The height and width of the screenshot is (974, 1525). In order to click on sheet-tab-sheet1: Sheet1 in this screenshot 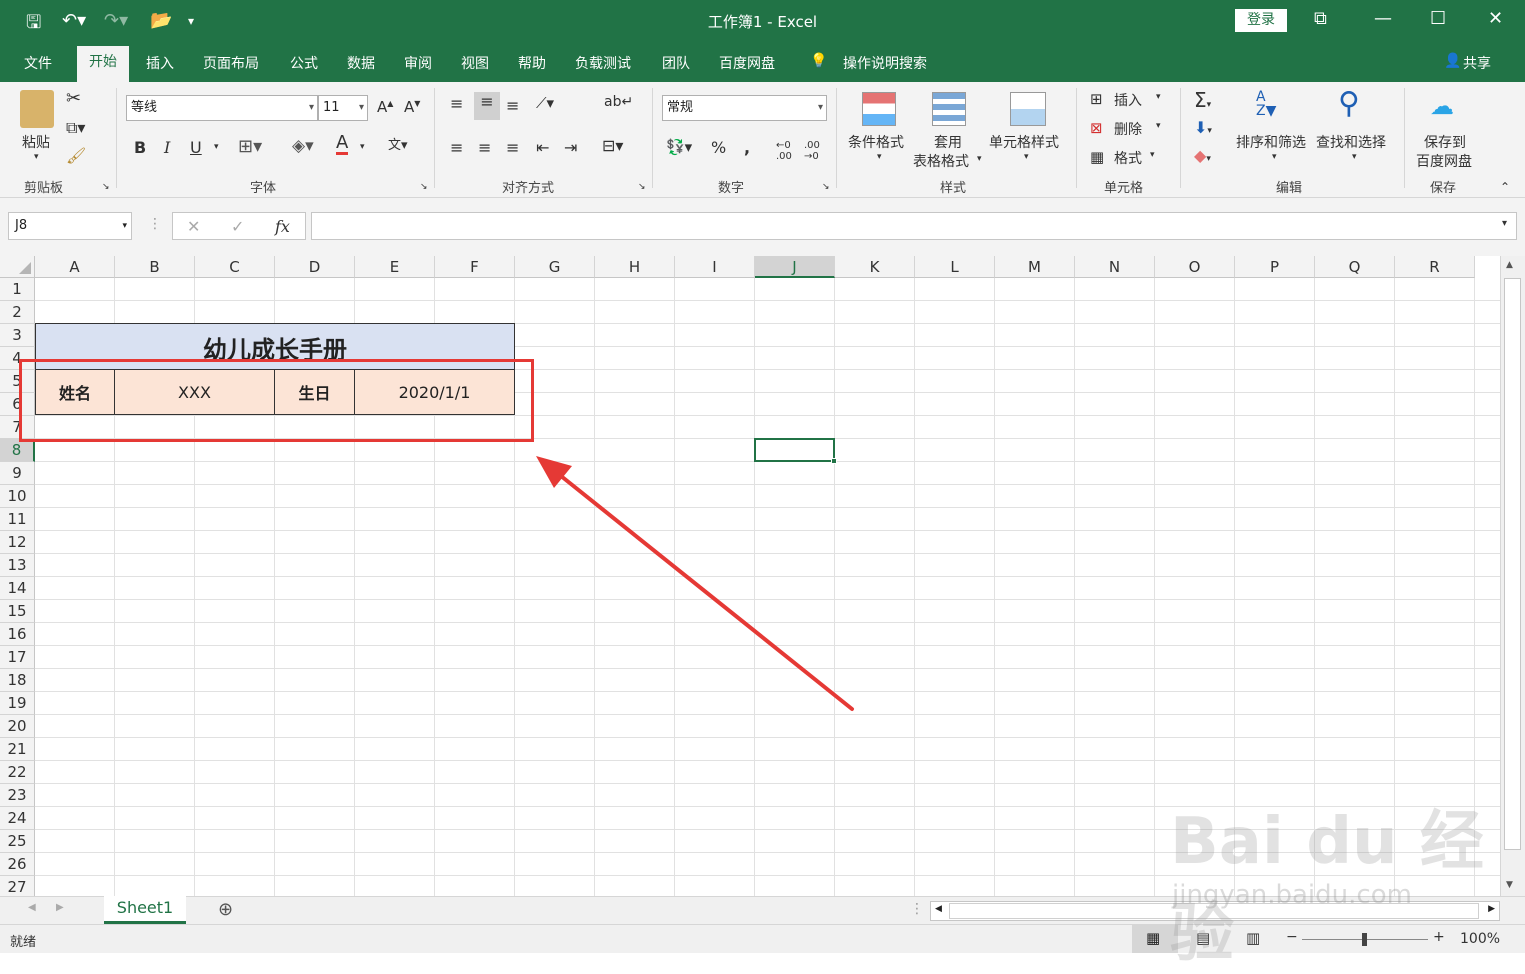, I will do `click(145, 910)`.